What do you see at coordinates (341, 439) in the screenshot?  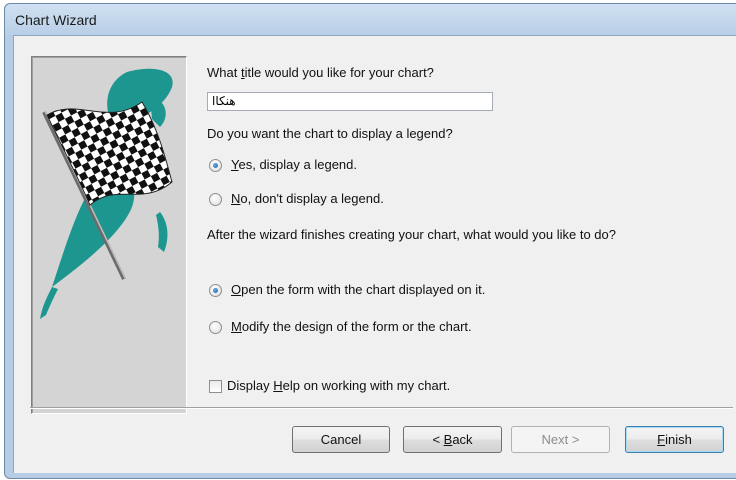 I see `cancel-button: Cancel` at bounding box center [341, 439].